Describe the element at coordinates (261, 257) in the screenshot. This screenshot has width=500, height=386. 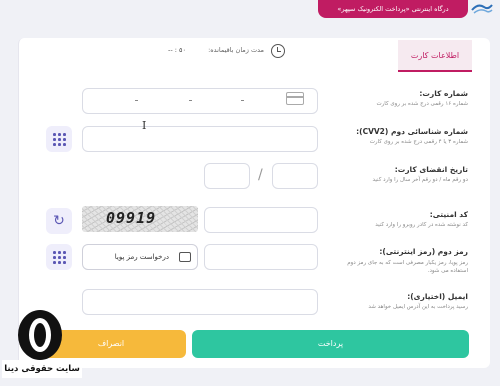
I see `otp-input` at that location.